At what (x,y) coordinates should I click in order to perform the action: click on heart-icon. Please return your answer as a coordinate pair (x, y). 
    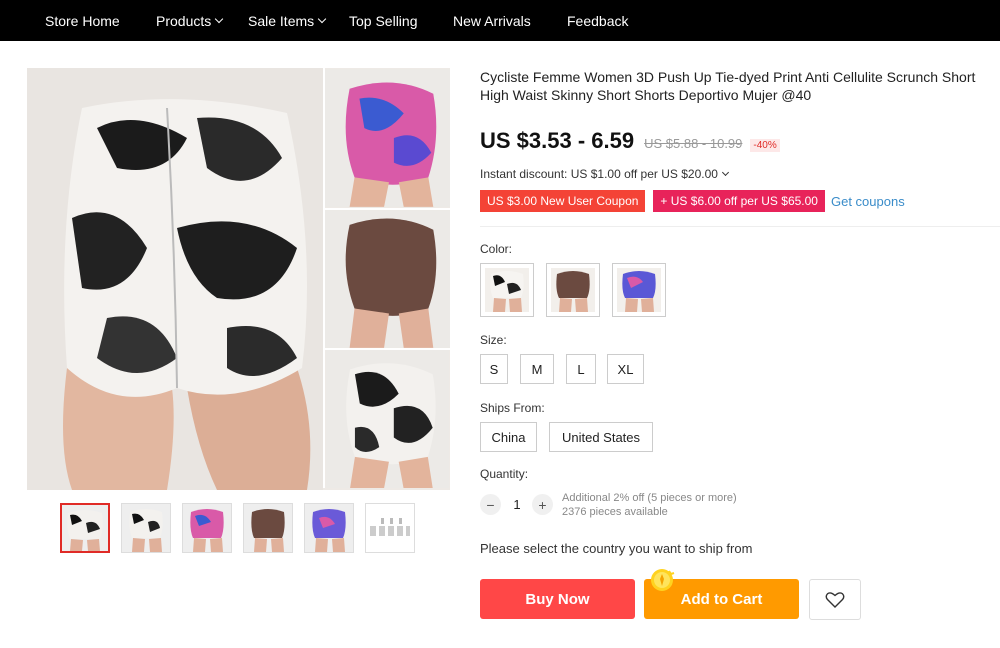
    Looking at the image, I should click on (835, 599).